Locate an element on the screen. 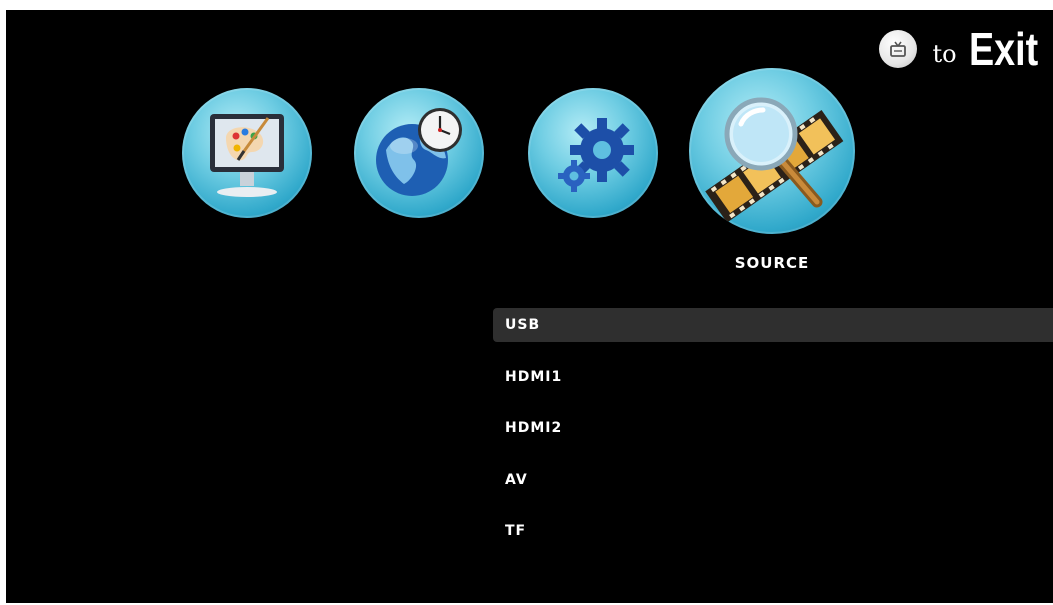 Image resolution: width=1053 pixels, height=605 pixels. menu-item-time is located at coordinates (419, 153).